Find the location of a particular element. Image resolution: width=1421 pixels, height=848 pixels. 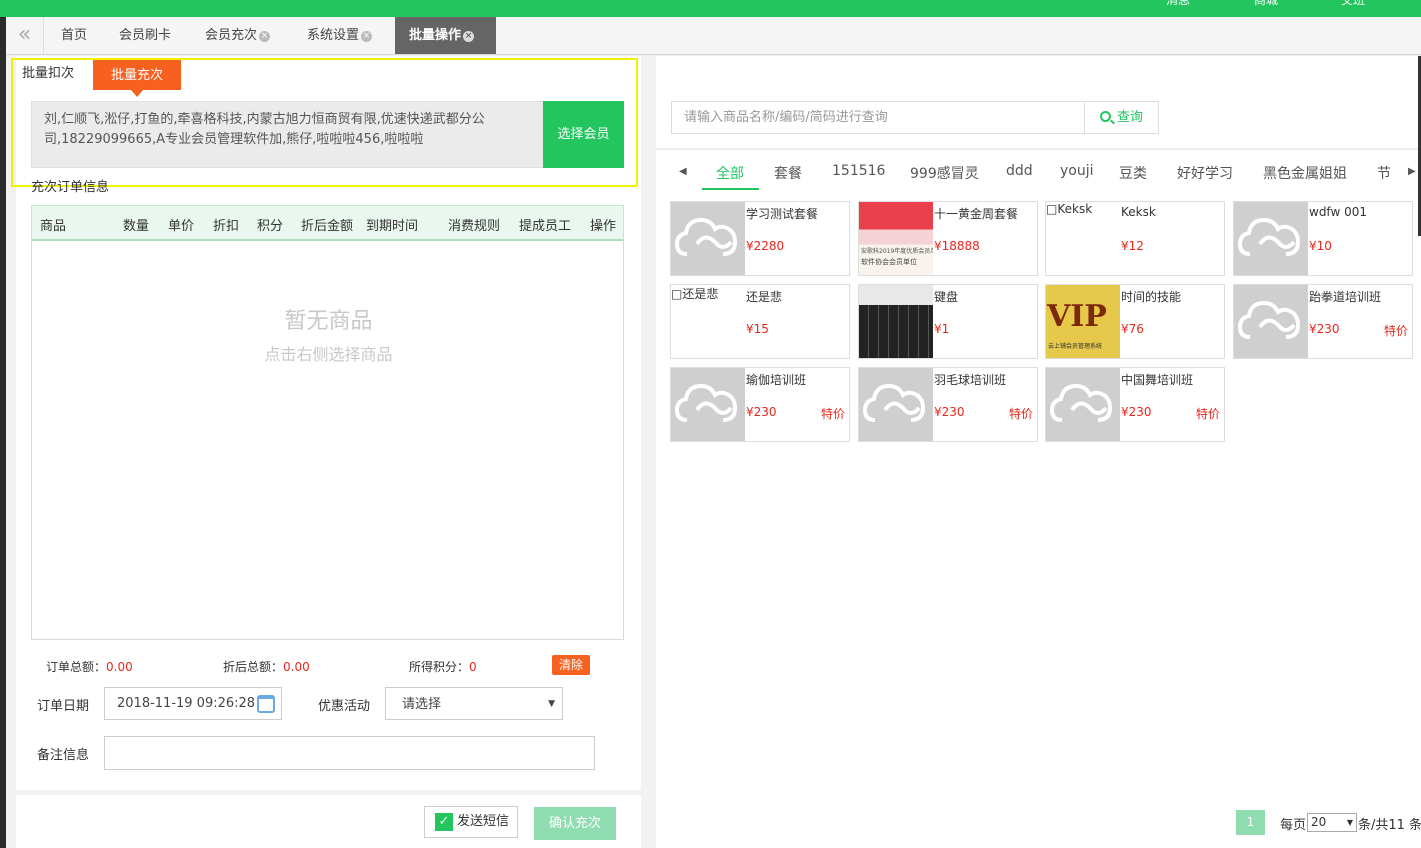

double-chevron-left-icon: « is located at coordinates (25, 35).